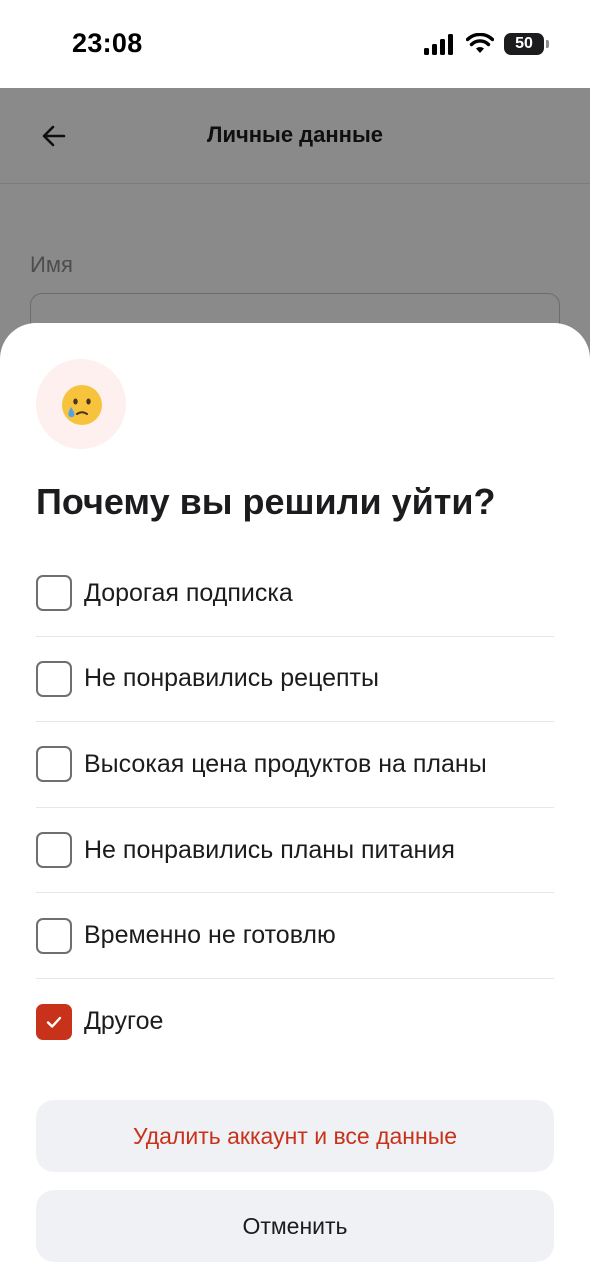 The height and width of the screenshot is (1280, 590). I want to click on crying-face-icon, so click(82, 405).